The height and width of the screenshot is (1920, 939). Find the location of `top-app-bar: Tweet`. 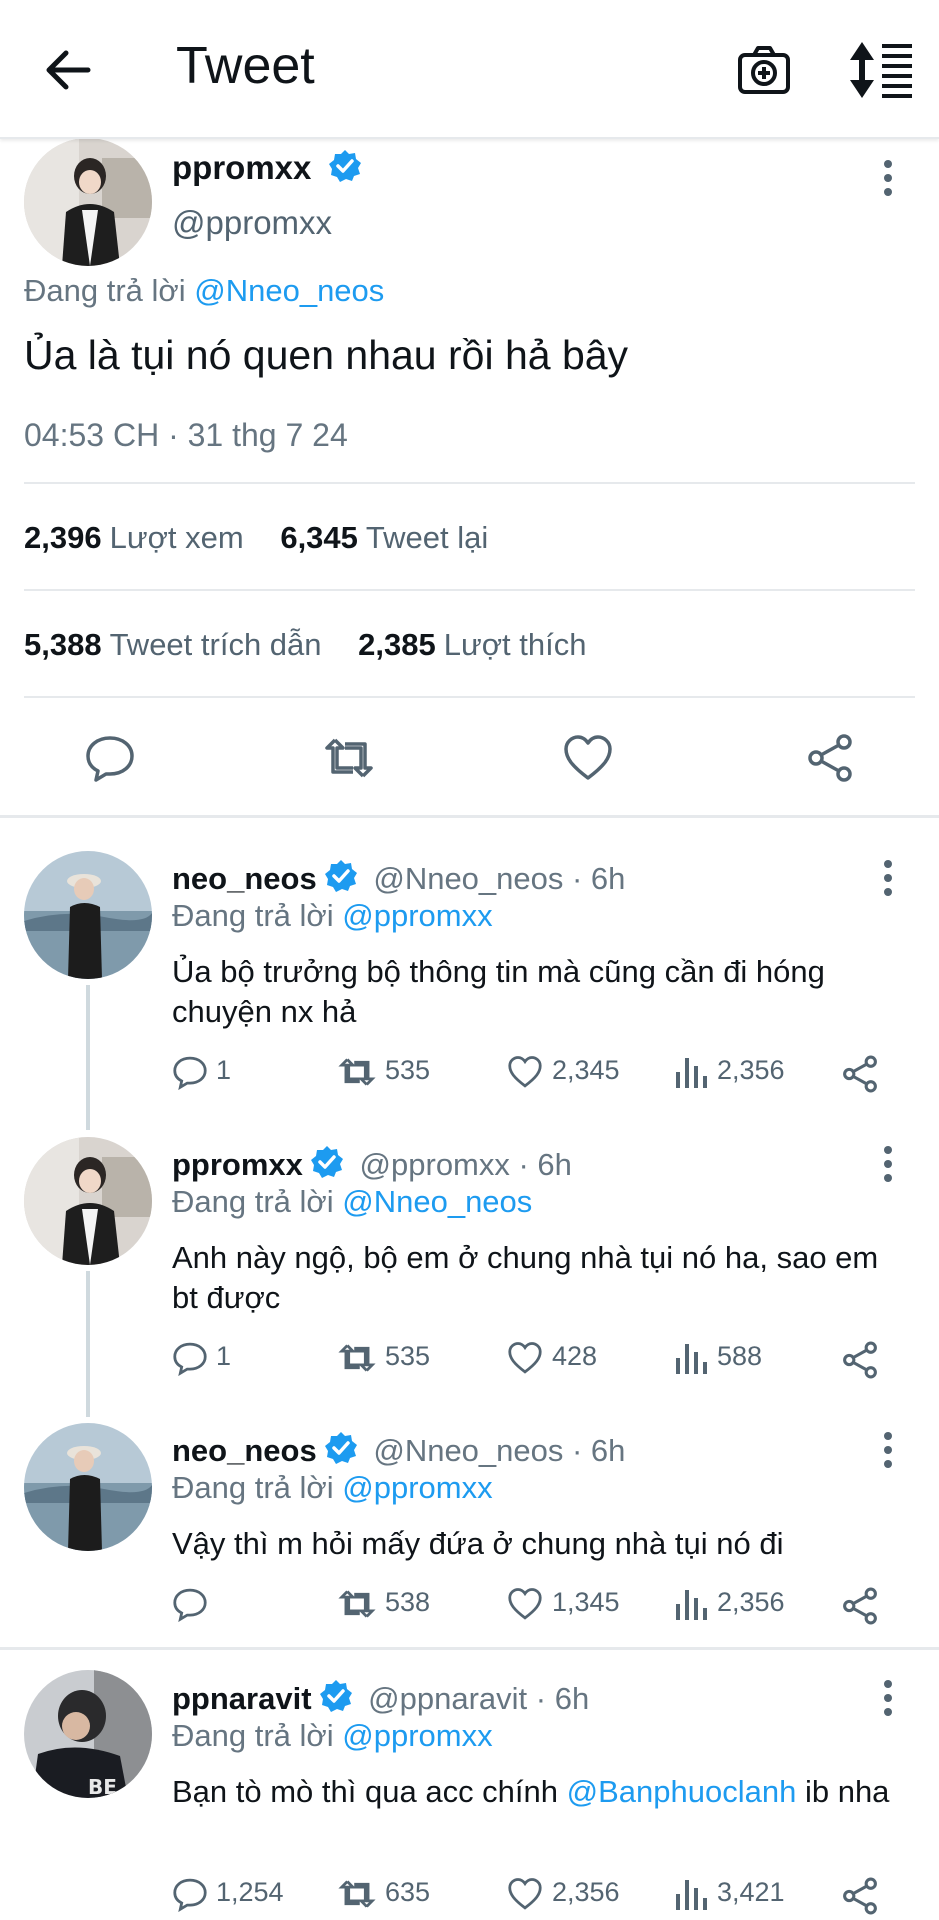

top-app-bar: Tweet is located at coordinates (469, 69).